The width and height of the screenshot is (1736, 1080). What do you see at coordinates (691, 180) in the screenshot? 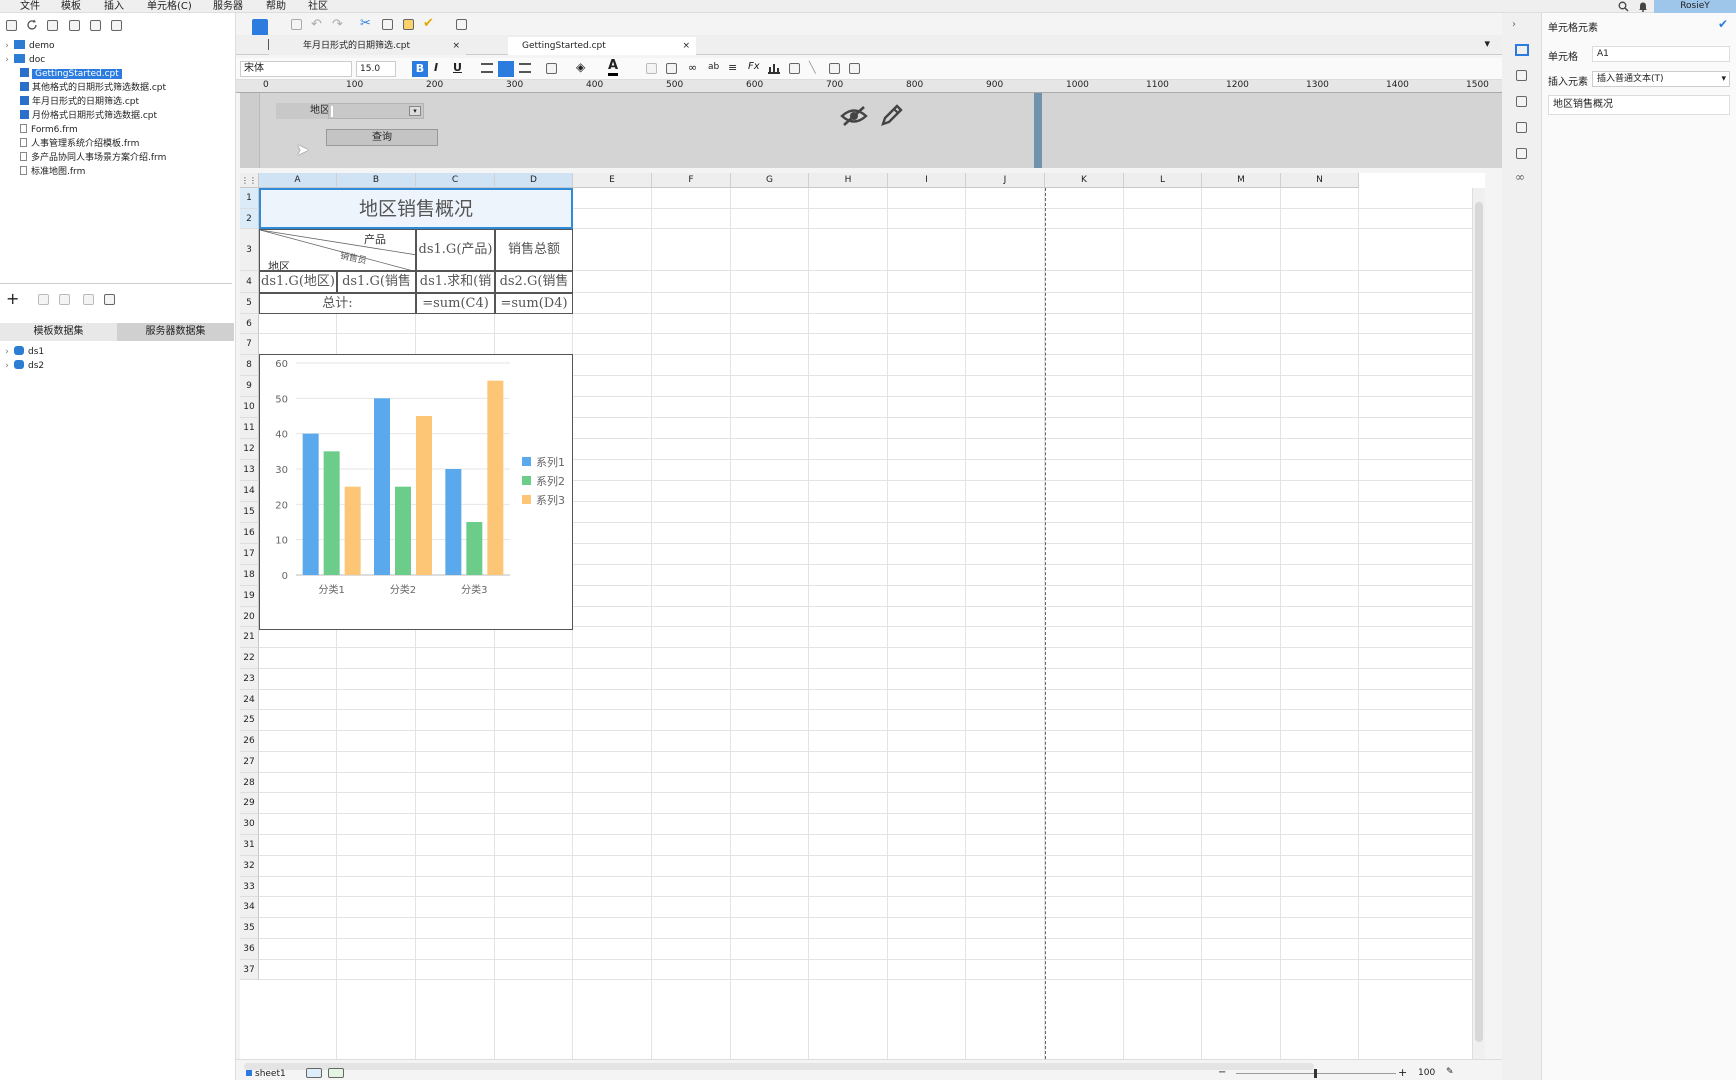
I see `column-header: F` at bounding box center [691, 180].